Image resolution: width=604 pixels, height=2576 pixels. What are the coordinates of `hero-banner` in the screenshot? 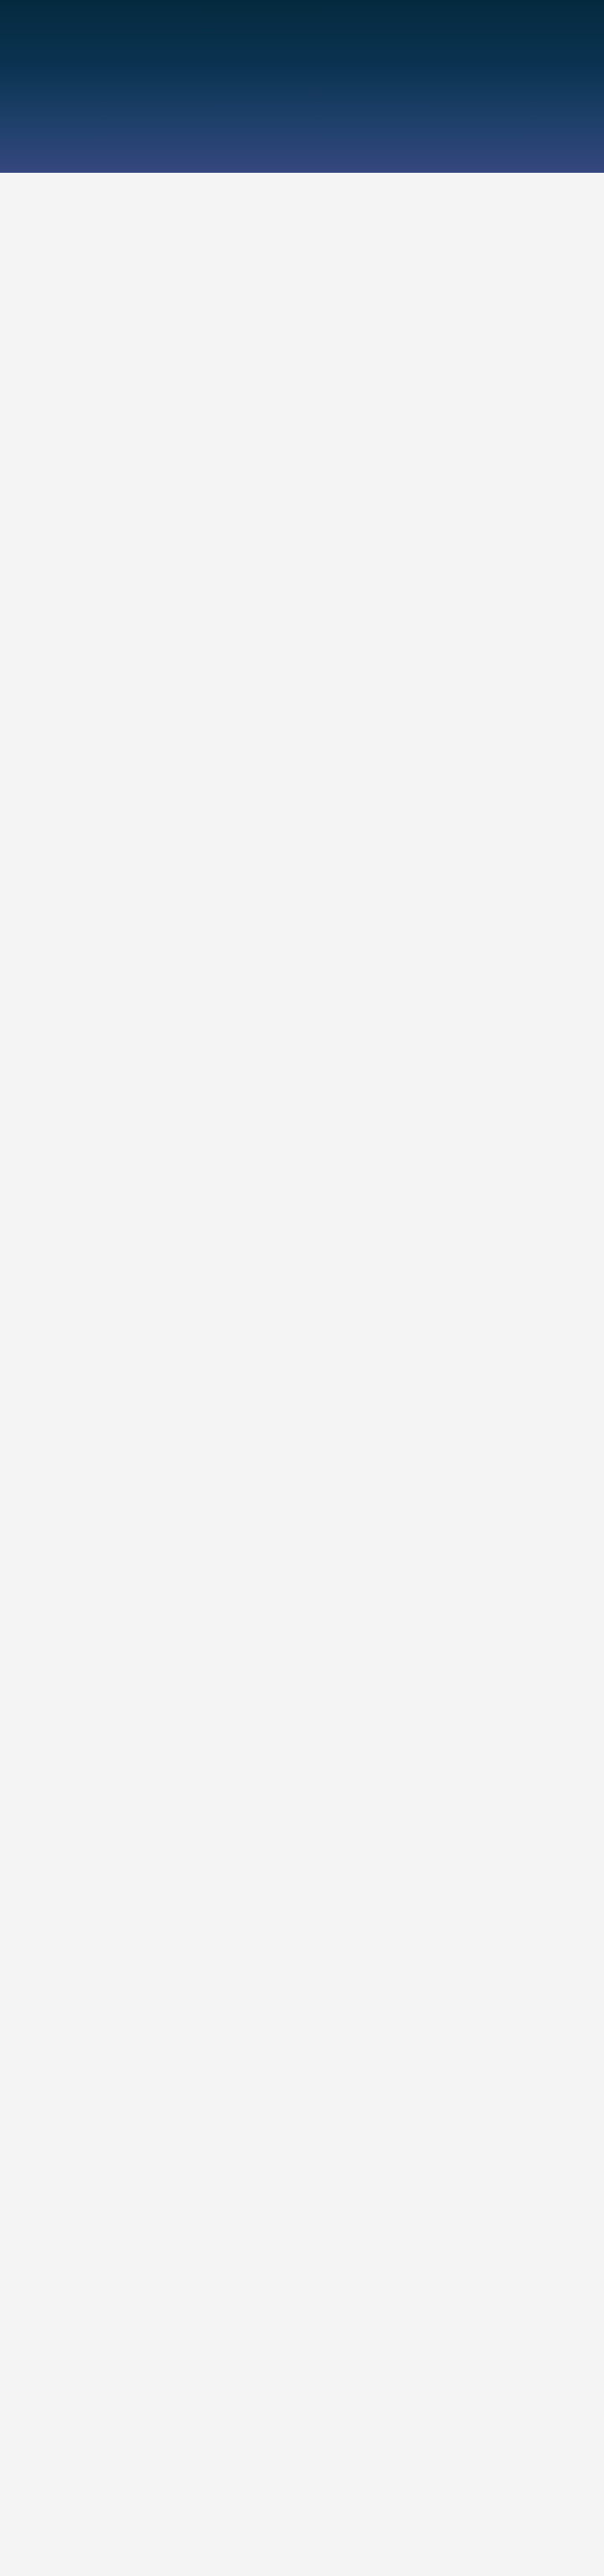 It's located at (302, 86).